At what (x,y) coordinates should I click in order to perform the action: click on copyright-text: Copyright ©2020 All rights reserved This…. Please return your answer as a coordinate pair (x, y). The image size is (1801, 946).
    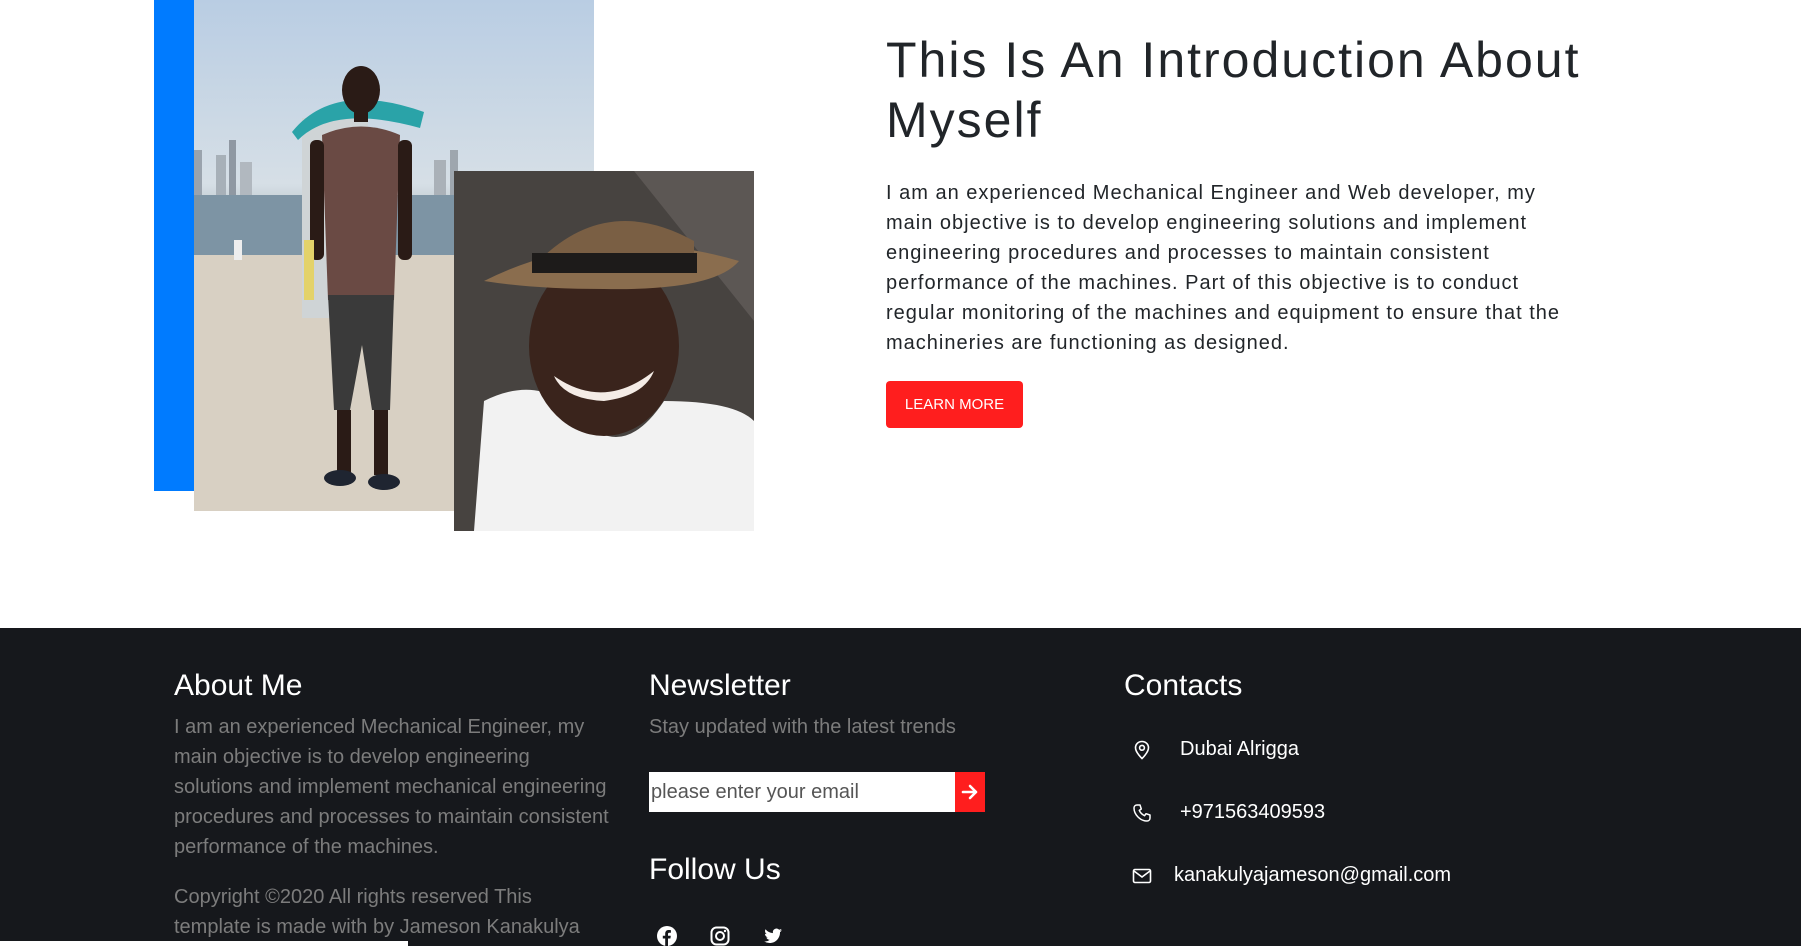
    Looking at the image, I should click on (377, 912).